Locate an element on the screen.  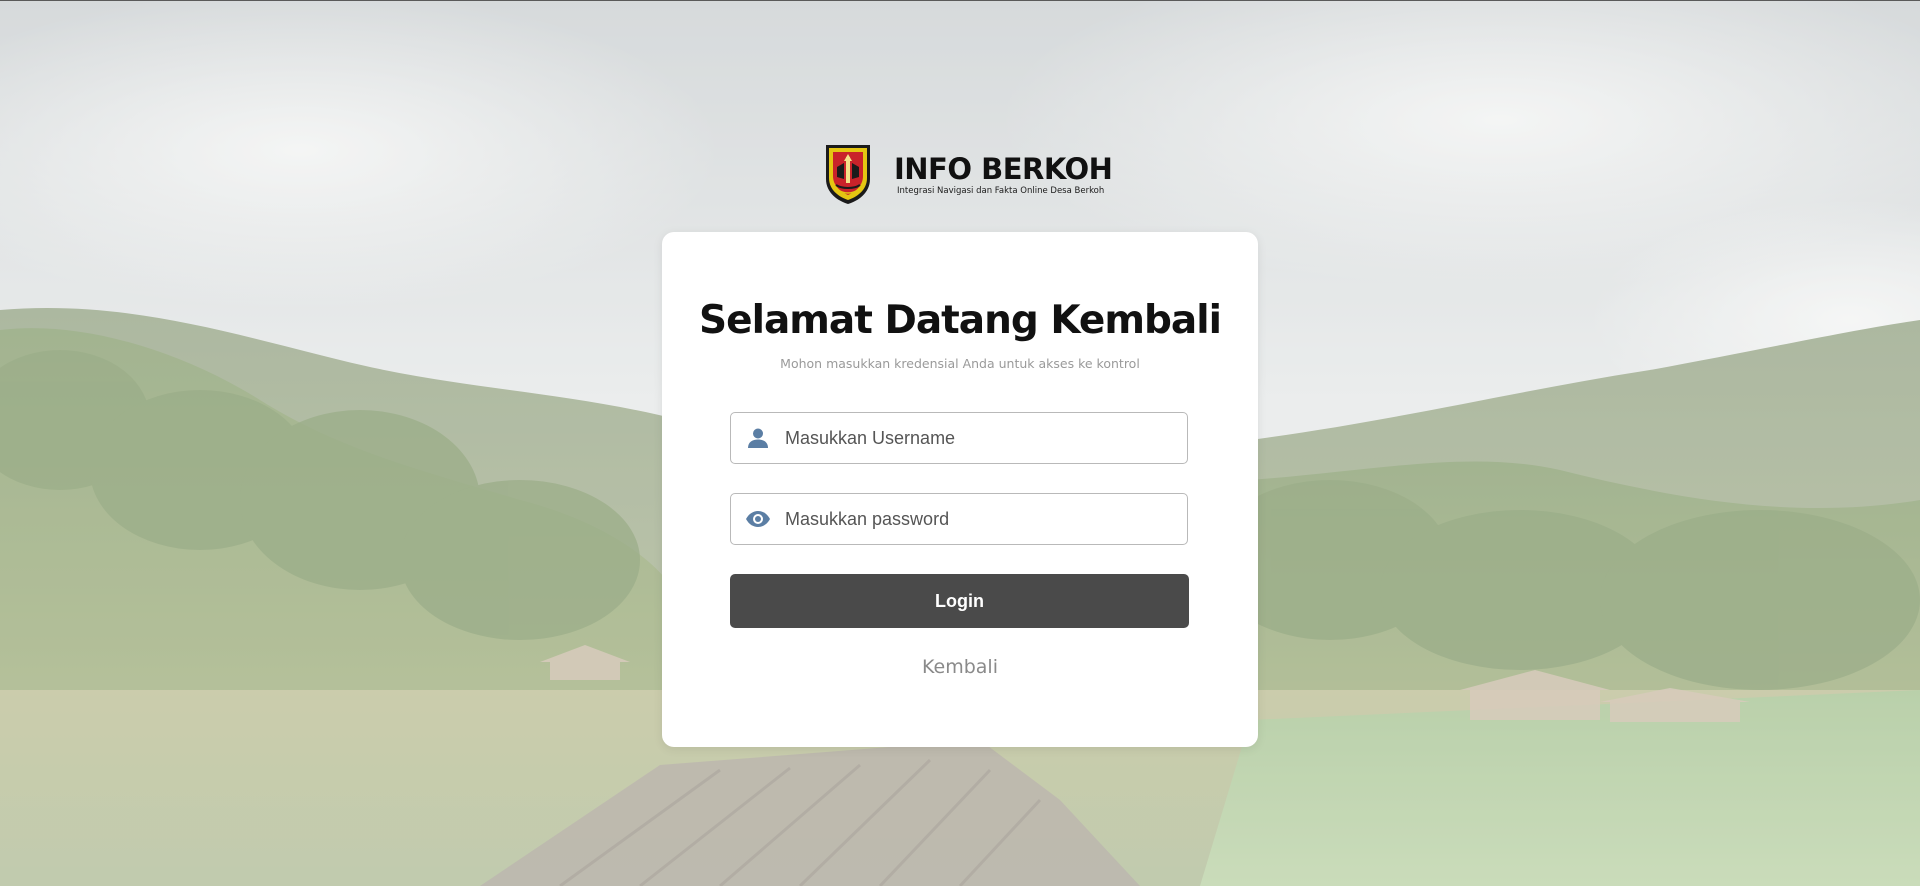
username-field is located at coordinates (959, 438).